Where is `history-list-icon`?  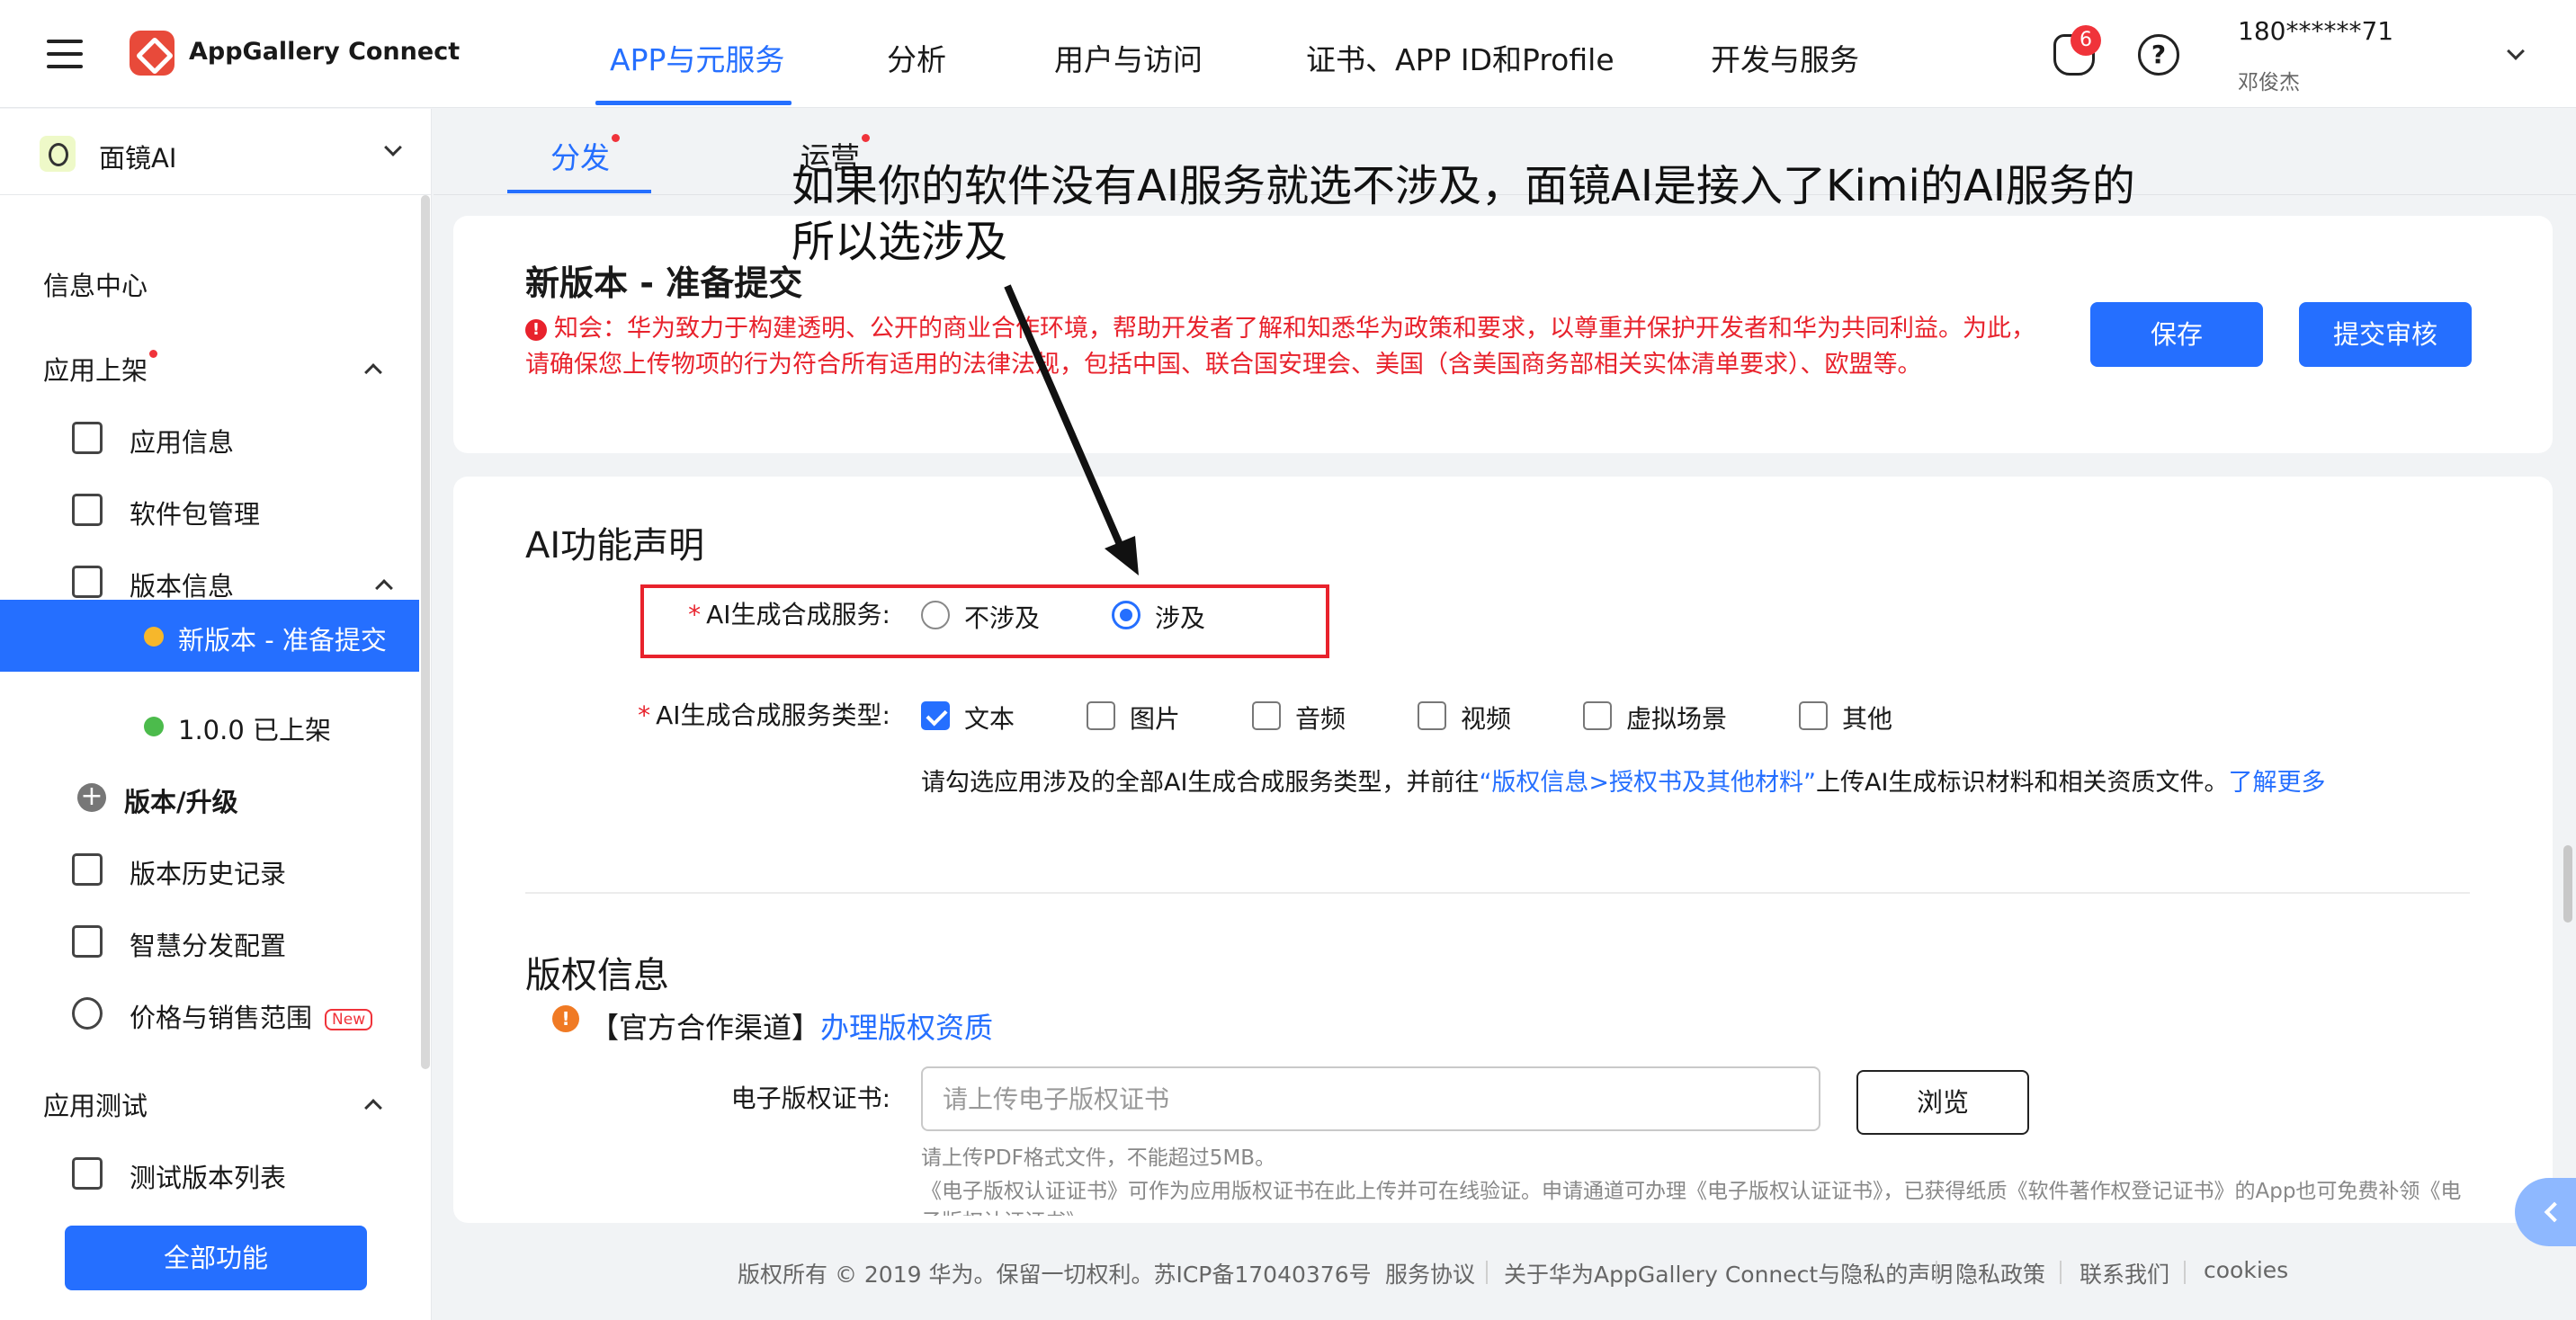
history-list-icon is located at coordinates (87, 869).